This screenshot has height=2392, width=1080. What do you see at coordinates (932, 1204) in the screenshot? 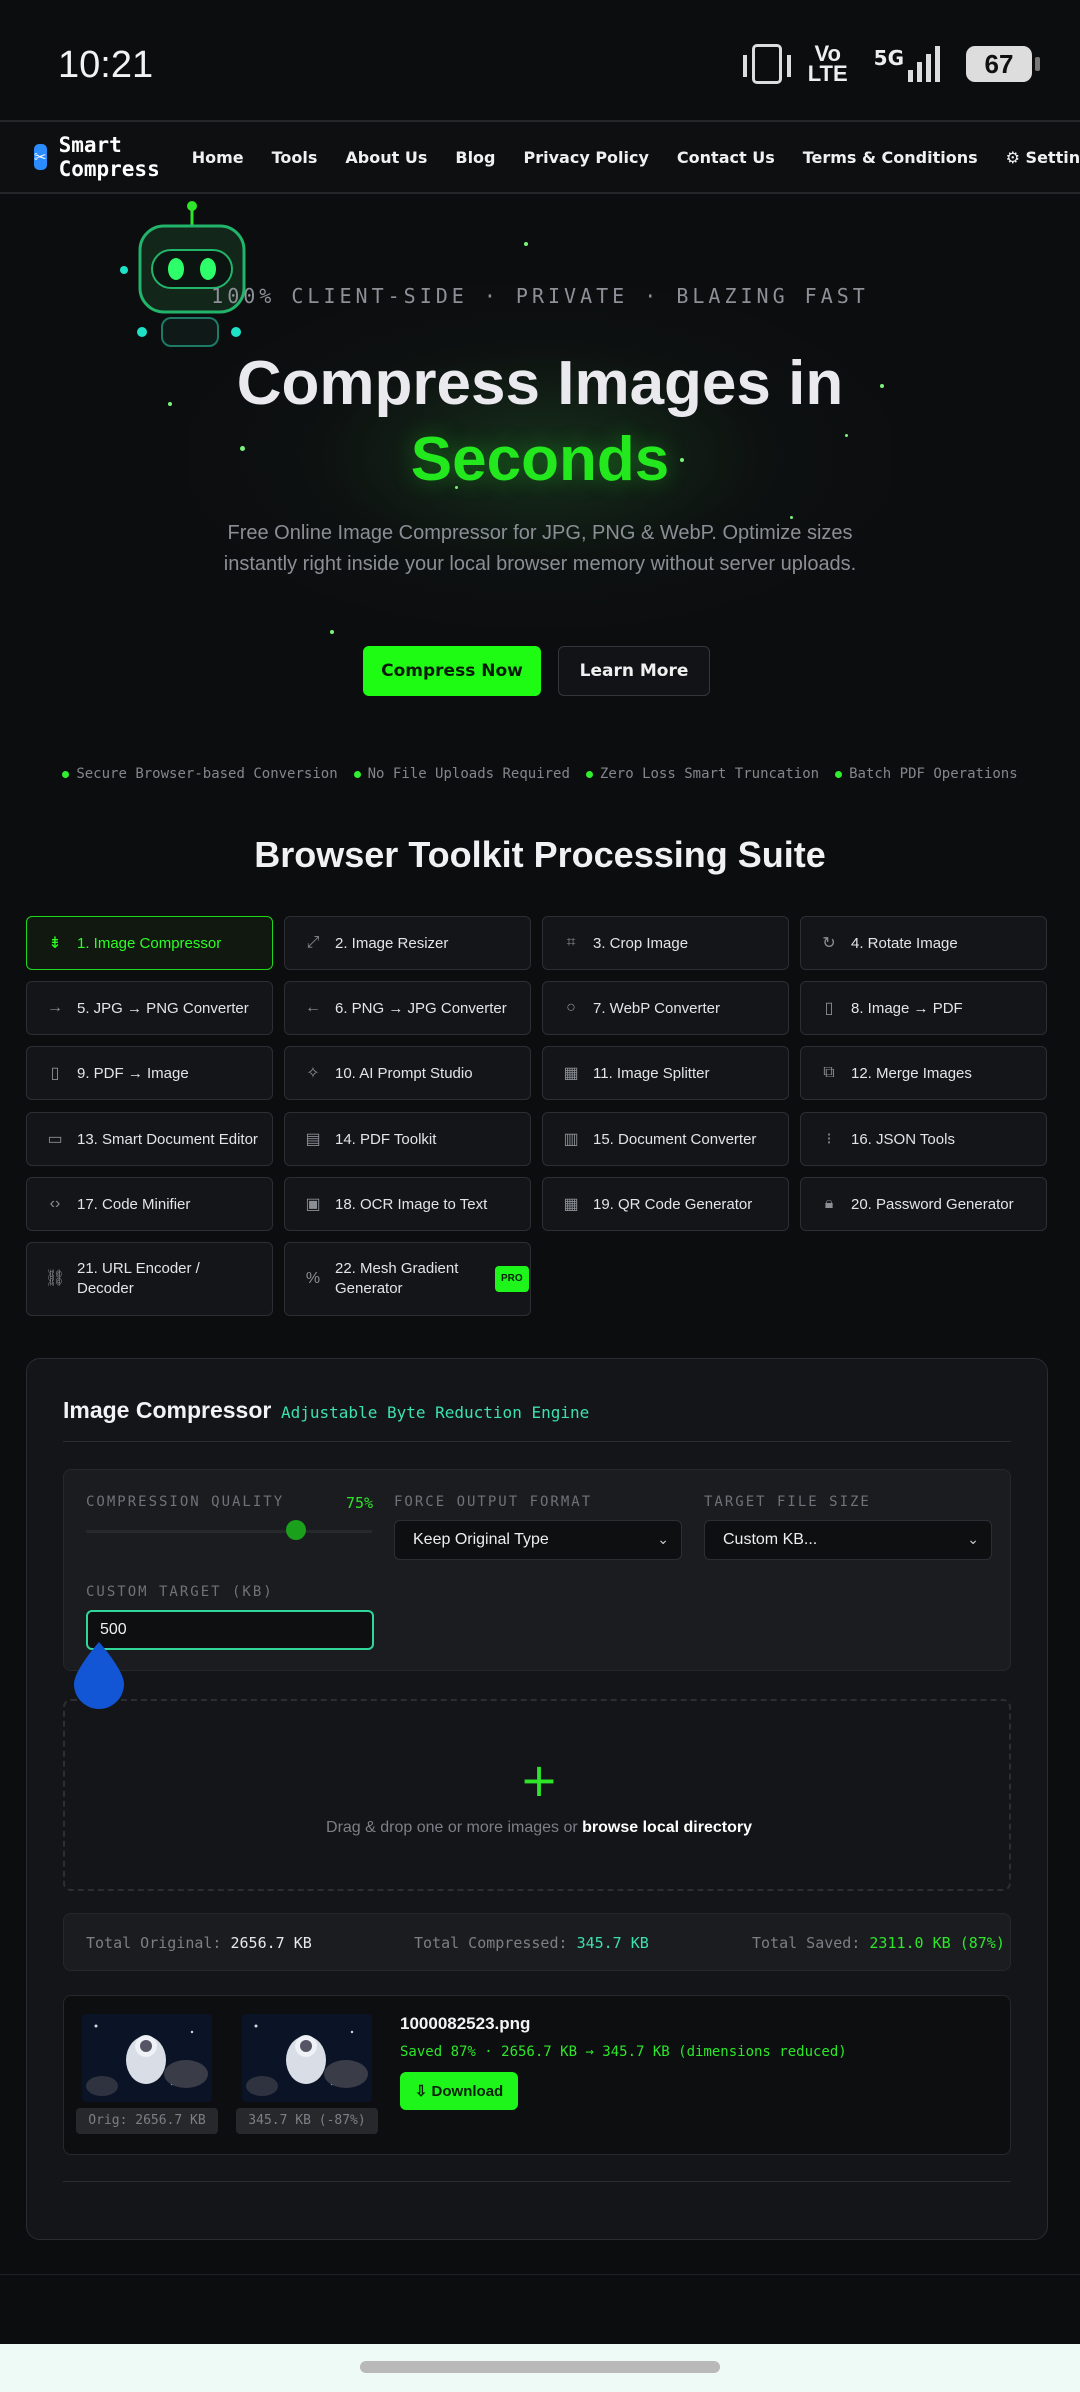
I see `tool-label: 20. Password Generator` at bounding box center [932, 1204].